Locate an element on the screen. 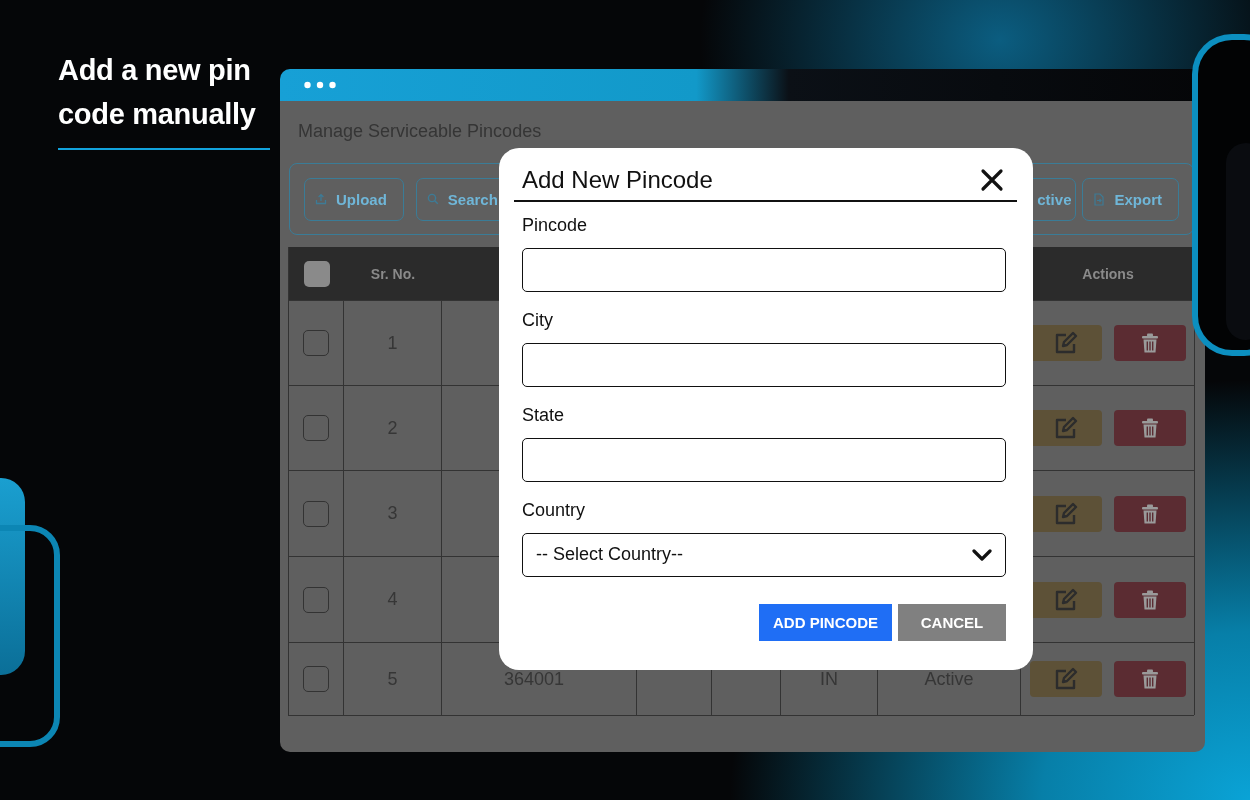 This screenshot has height=800, width=1250. select-all-checkbox is located at coordinates (316, 273).